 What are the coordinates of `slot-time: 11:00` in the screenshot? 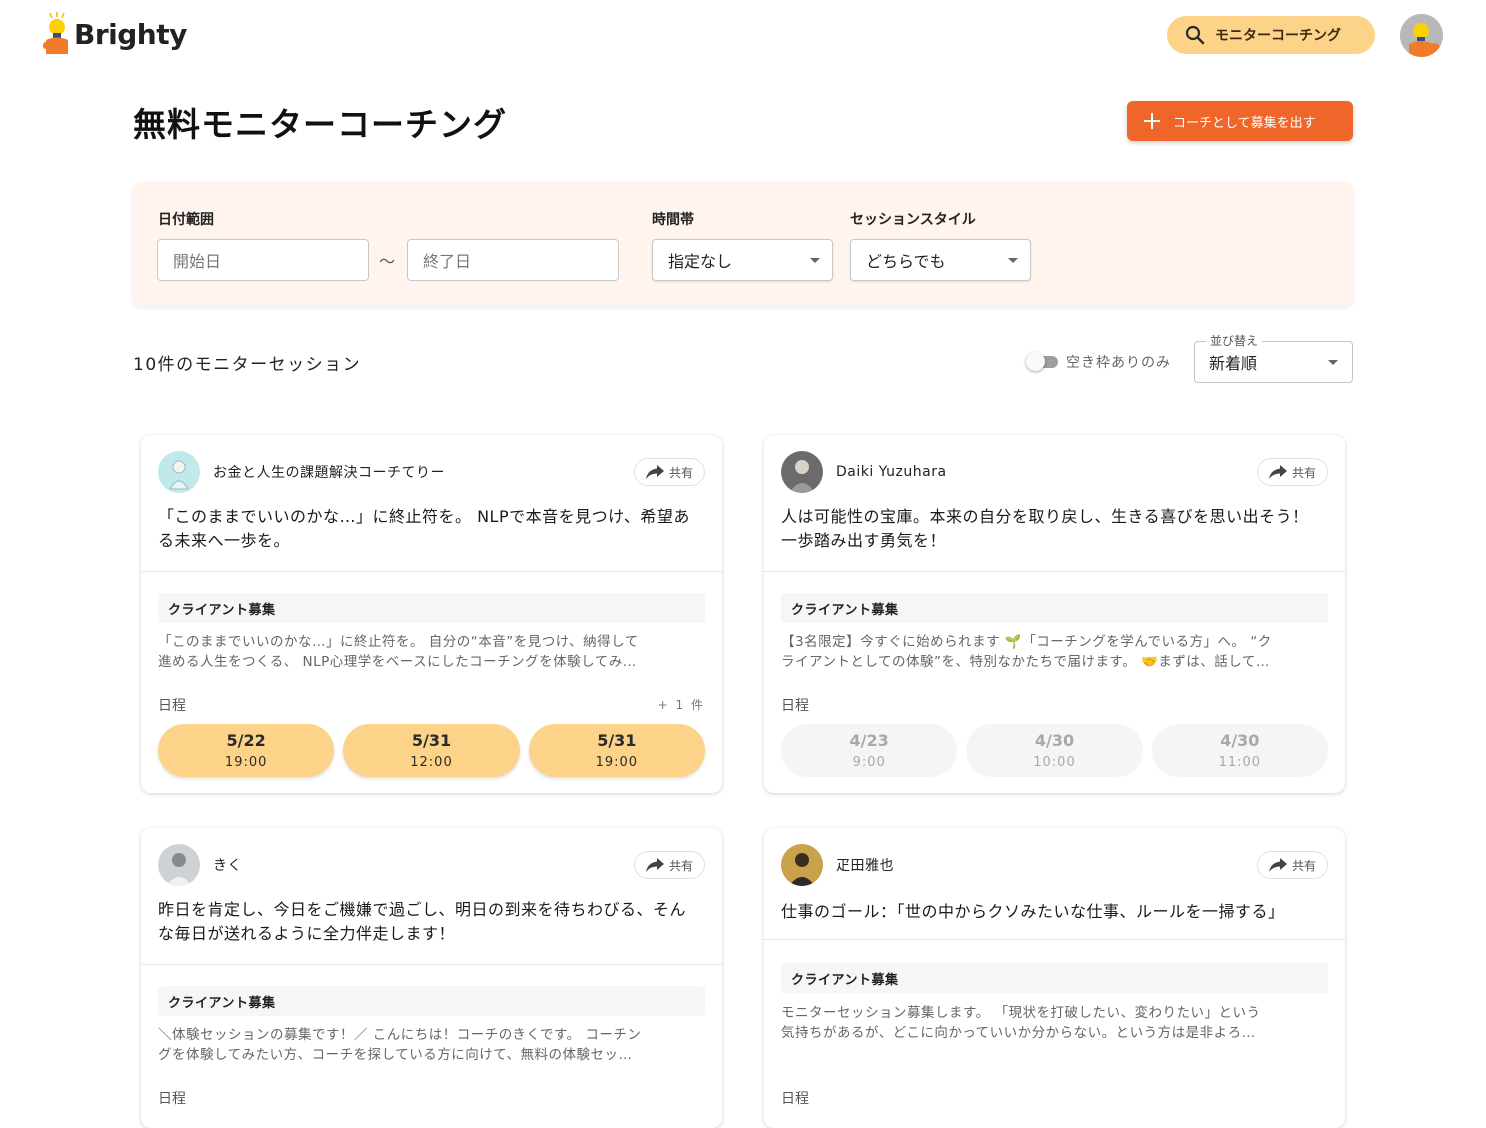 It's located at (1240, 762).